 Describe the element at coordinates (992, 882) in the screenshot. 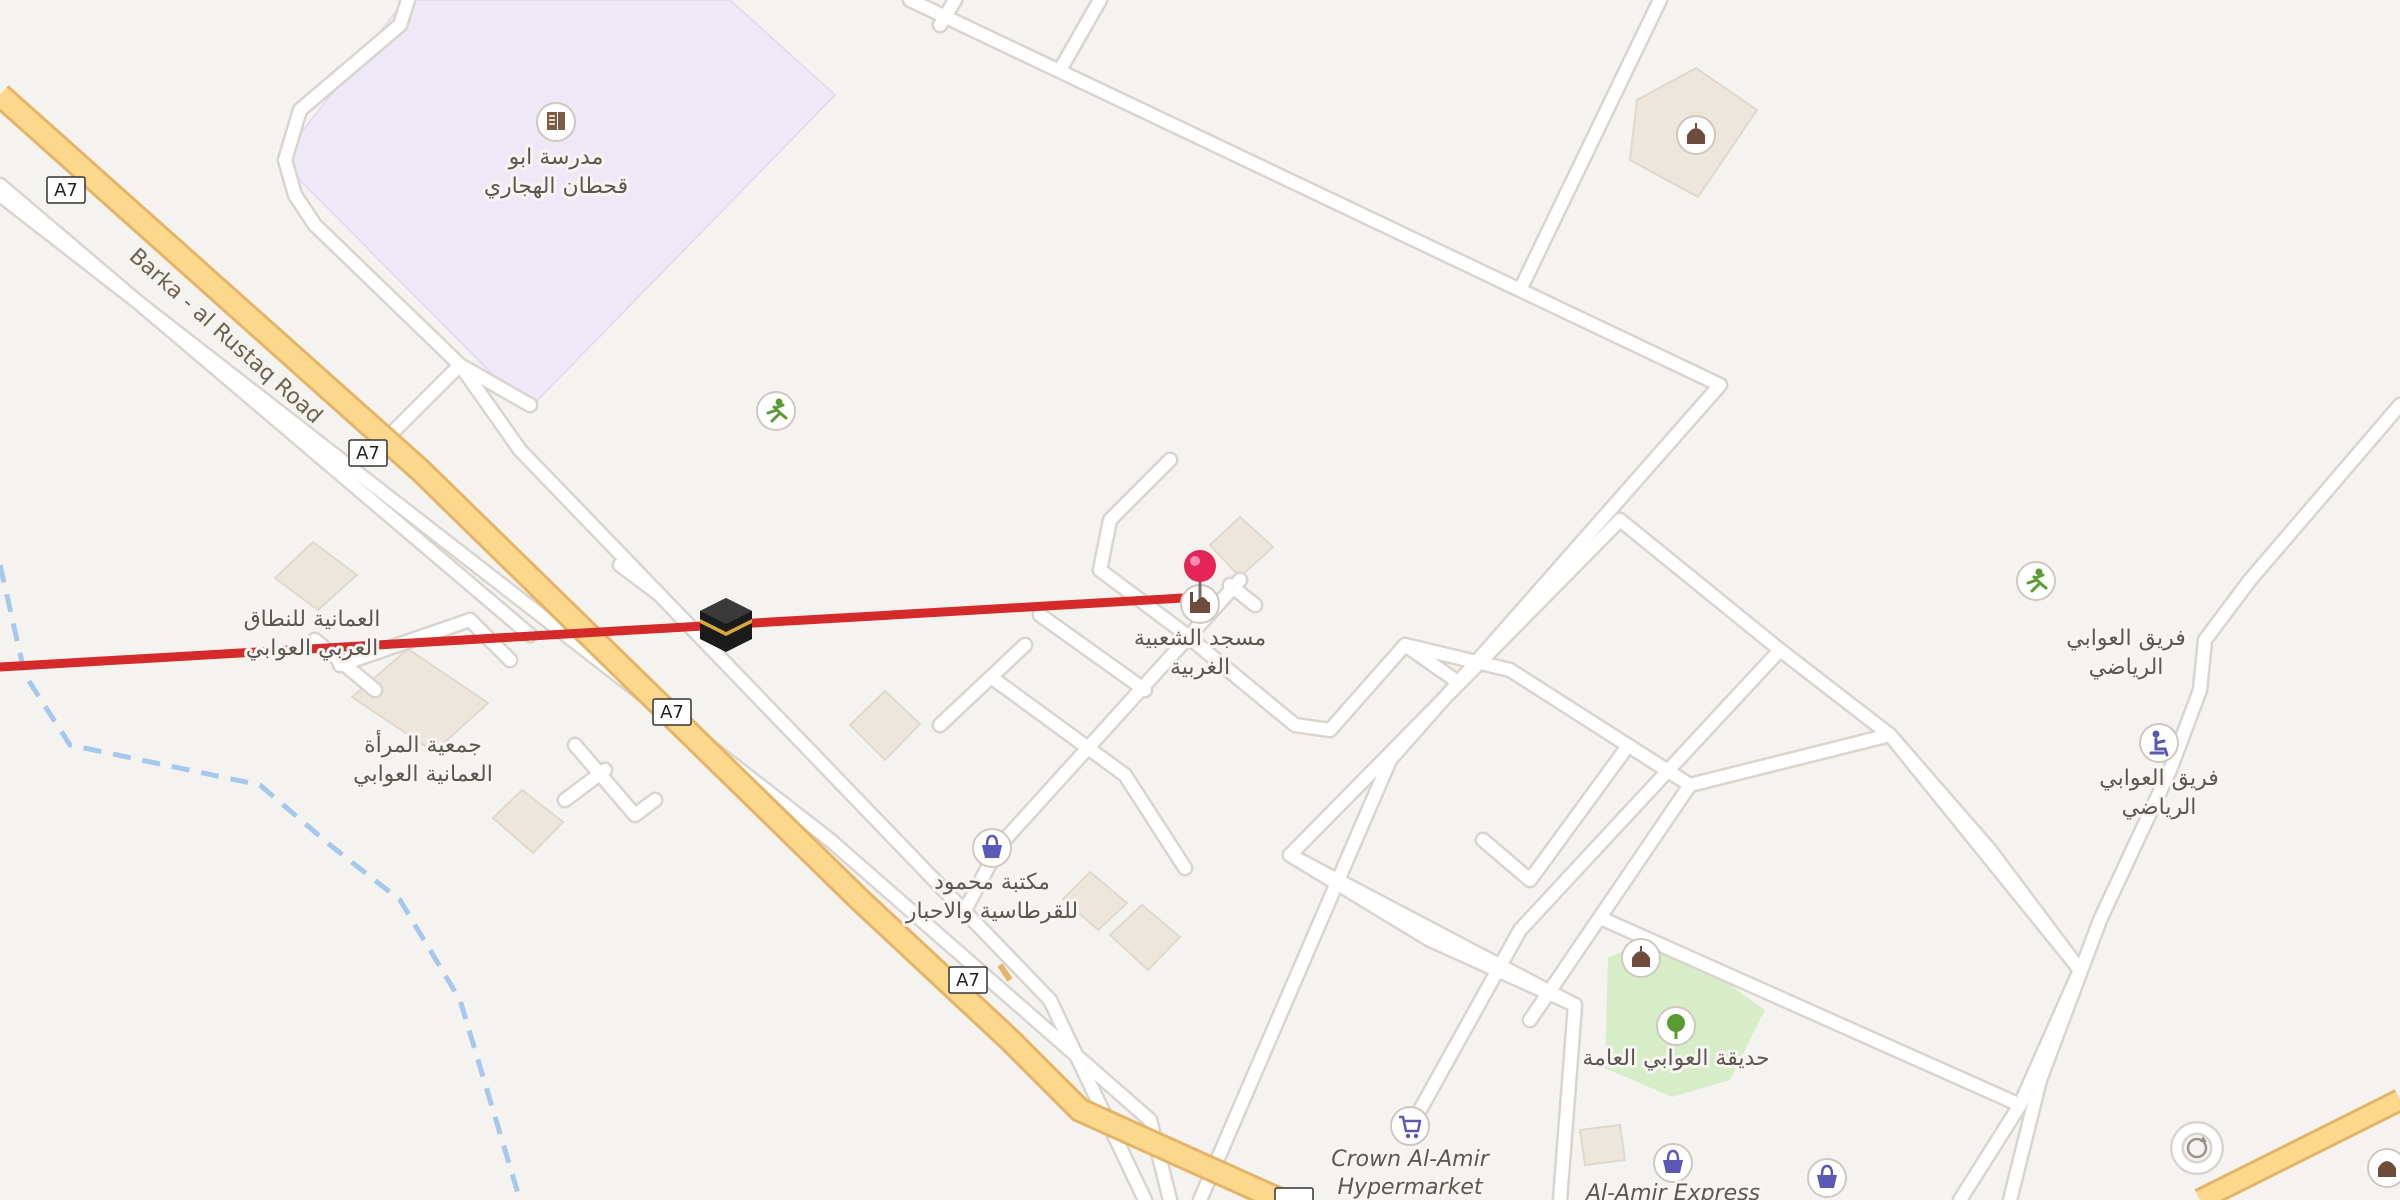

I see `svg-text: مكتبة محمود` at that location.